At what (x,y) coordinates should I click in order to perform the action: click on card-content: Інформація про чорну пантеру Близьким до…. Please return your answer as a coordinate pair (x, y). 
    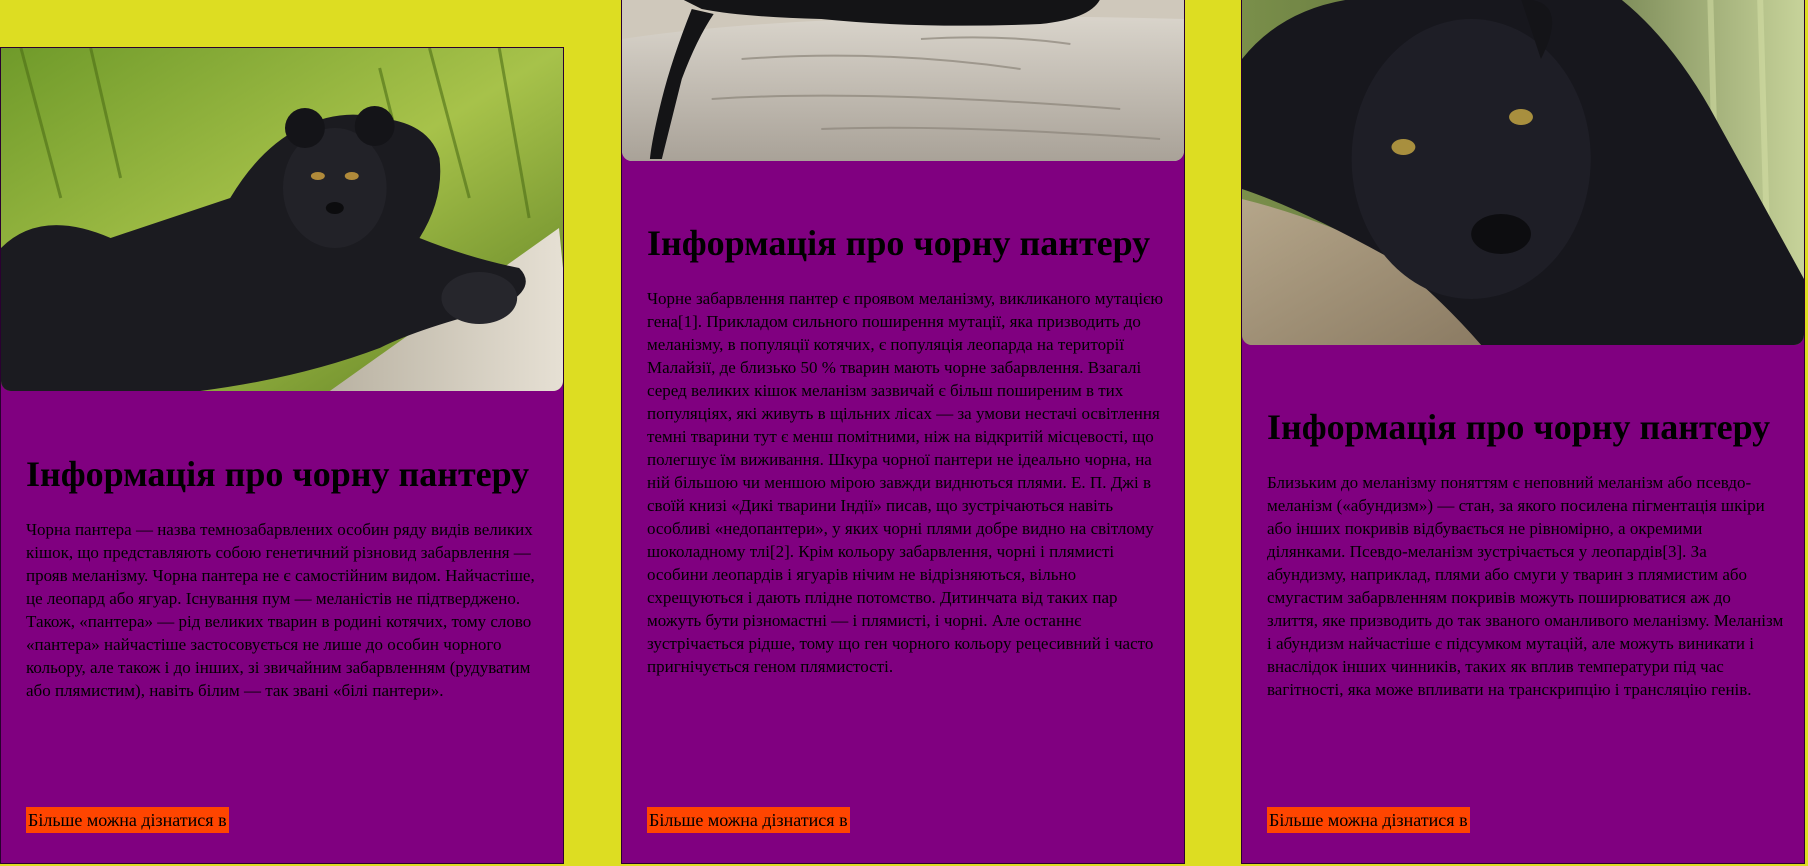
    Looking at the image, I should click on (1525, 553).